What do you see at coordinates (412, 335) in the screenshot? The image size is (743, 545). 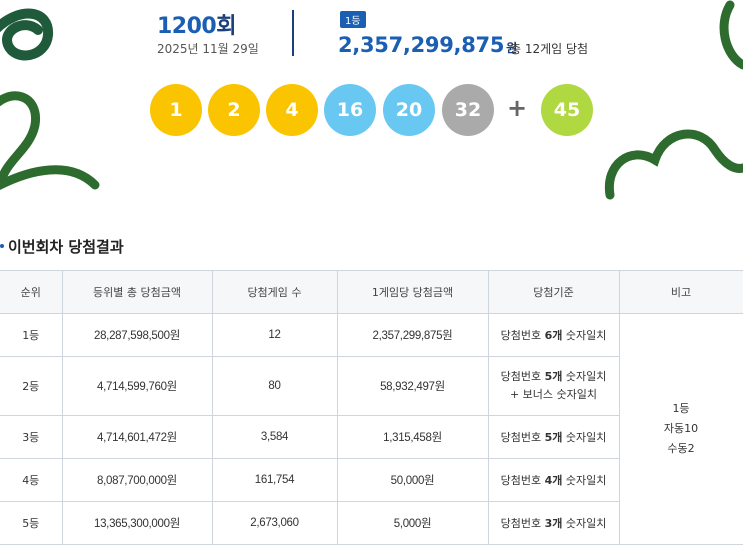 I see `per-game-amount-cell: 2,357,299,875원` at bounding box center [412, 335].